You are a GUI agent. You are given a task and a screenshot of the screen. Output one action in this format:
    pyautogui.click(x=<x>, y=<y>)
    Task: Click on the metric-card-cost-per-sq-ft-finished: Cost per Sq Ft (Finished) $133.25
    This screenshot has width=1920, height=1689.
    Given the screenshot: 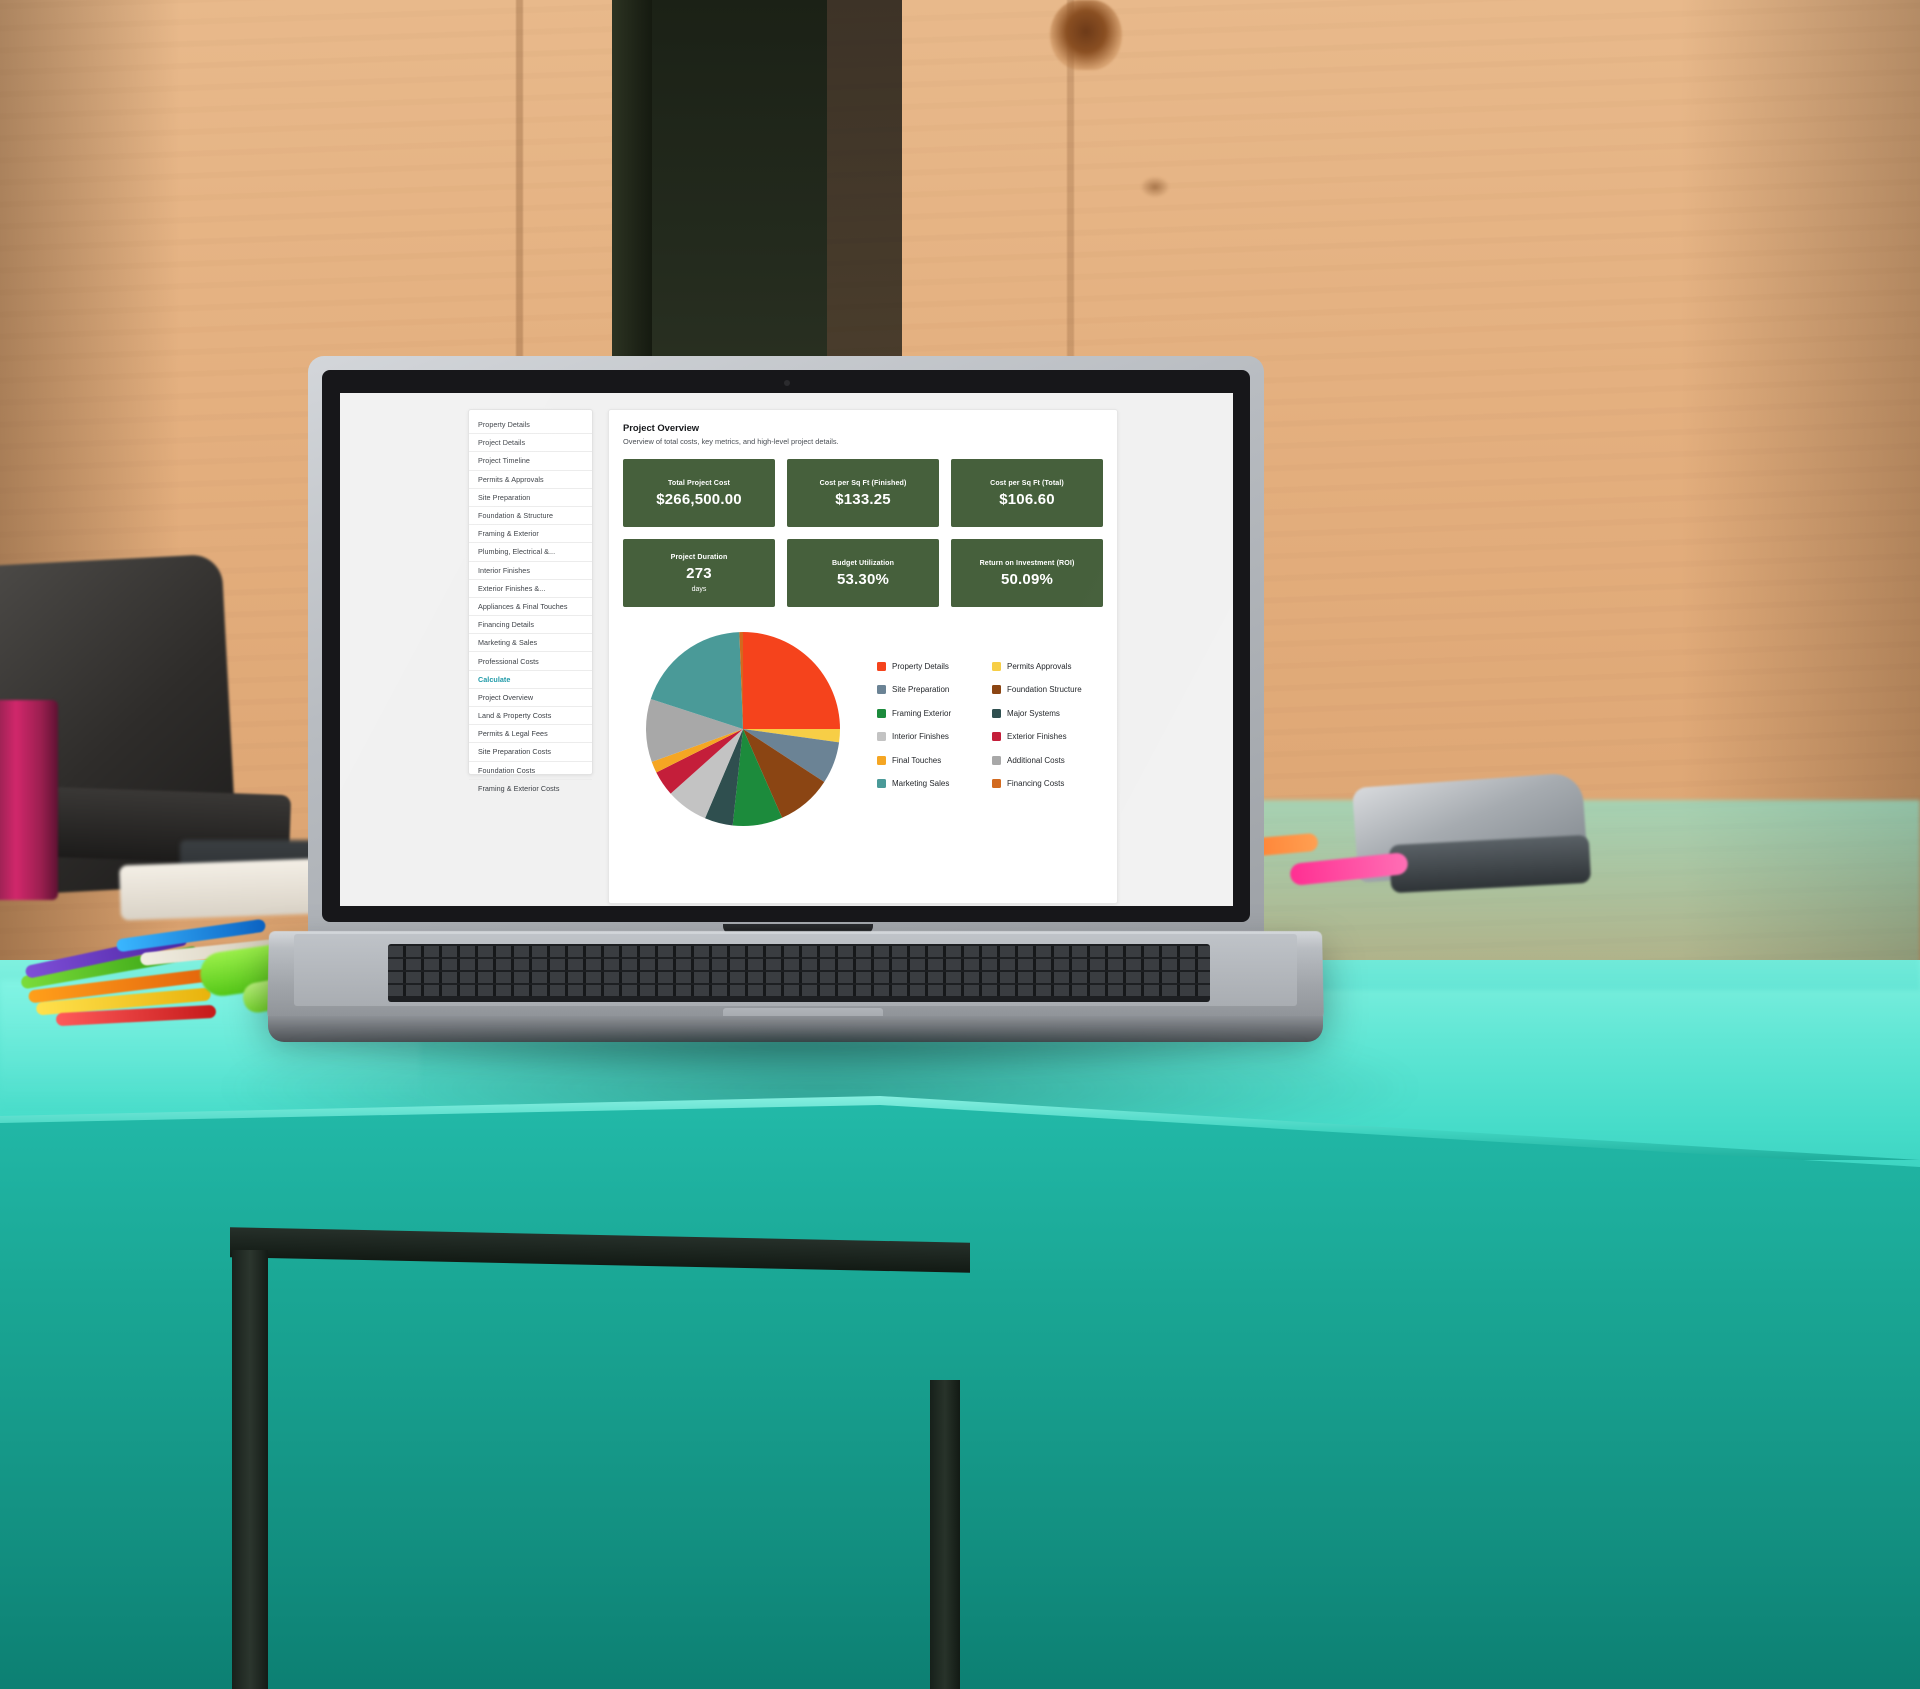 What is the action you would take?
    pyautogui.click(x=863, y=493)
    